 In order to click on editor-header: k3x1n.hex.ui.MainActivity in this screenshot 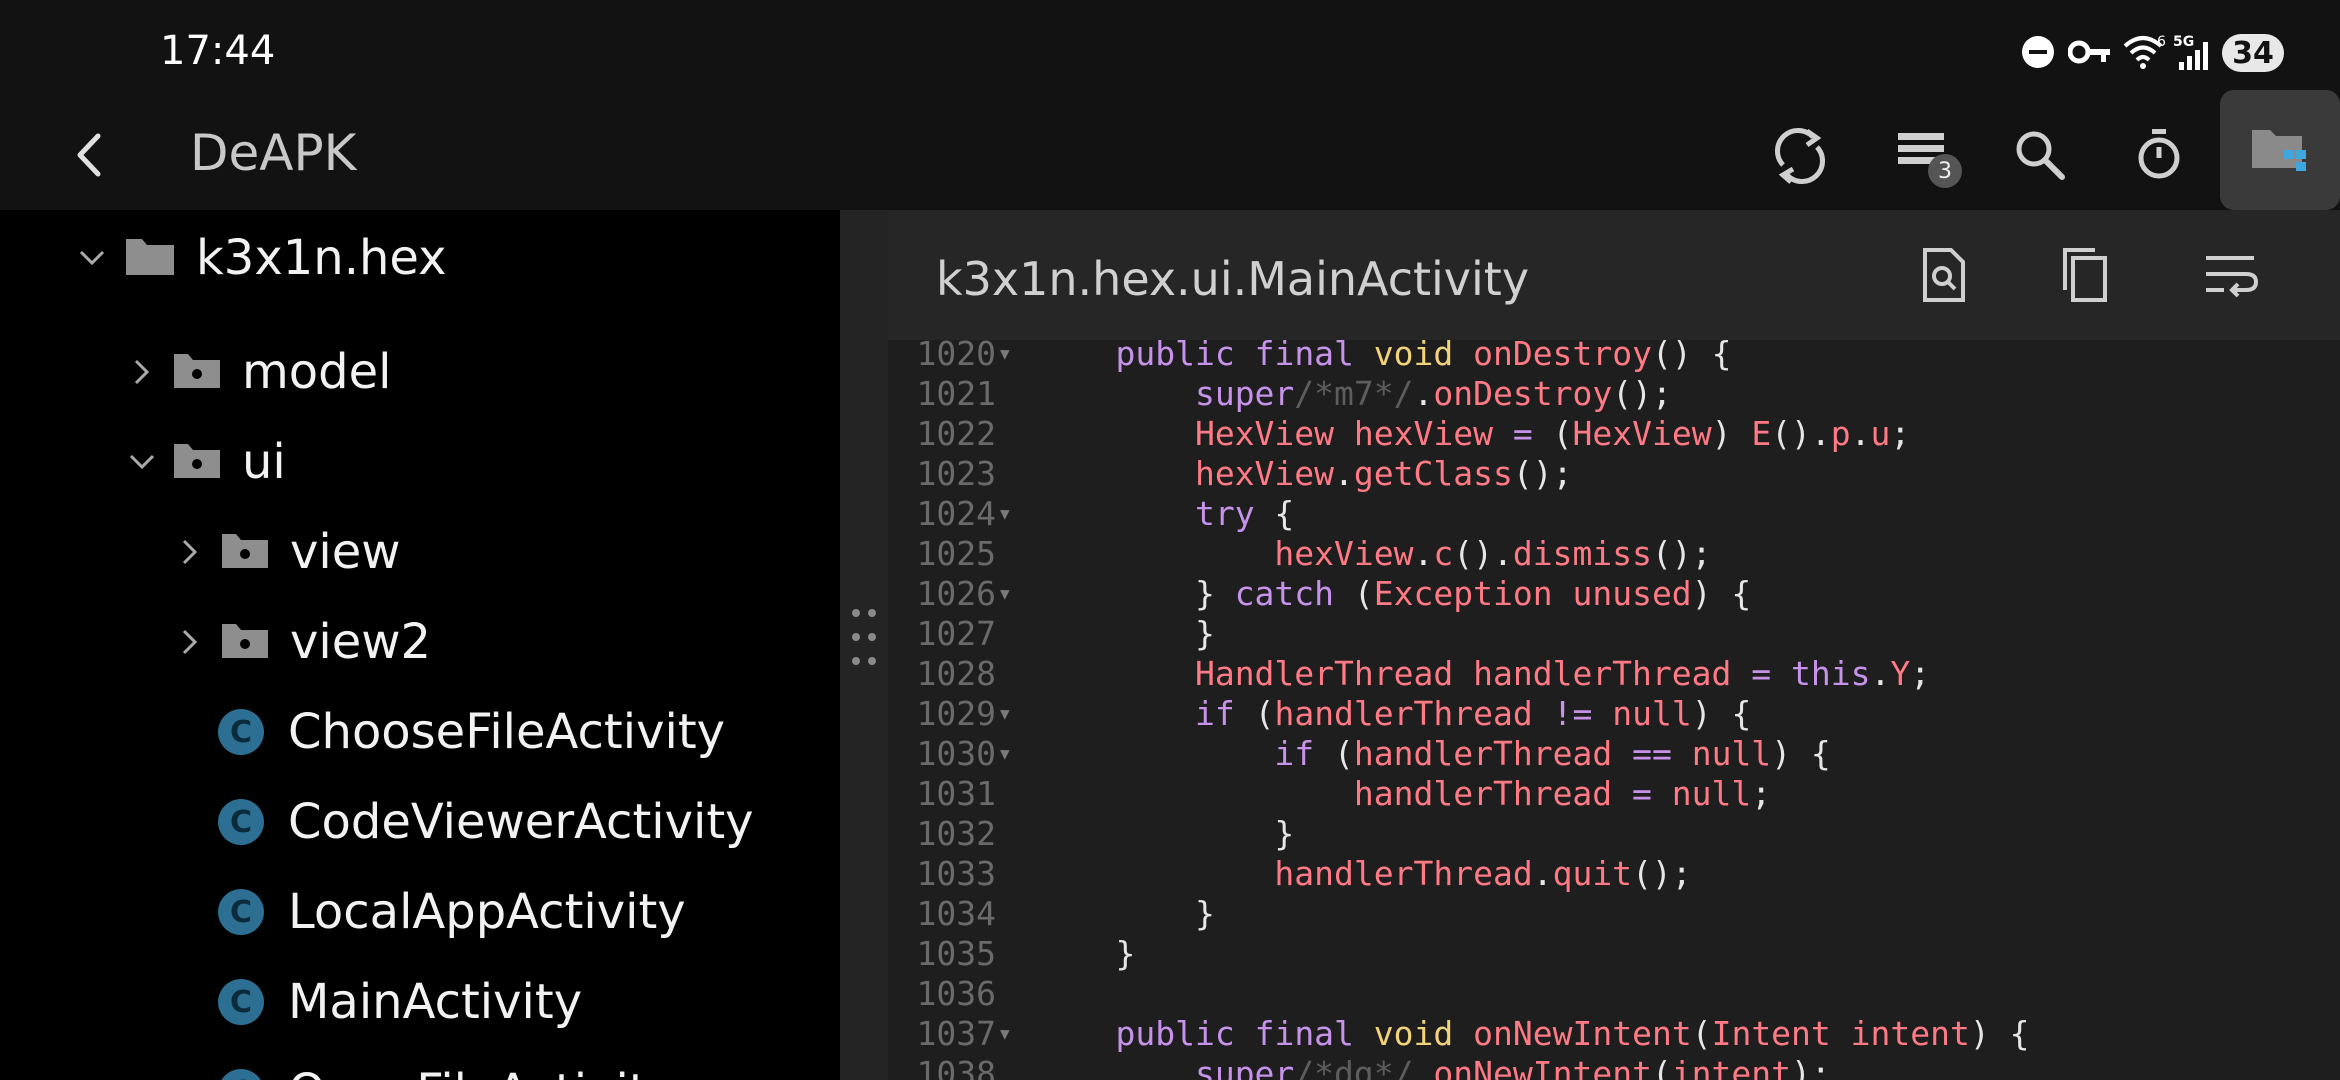, I will do `click(1614, 275)`.